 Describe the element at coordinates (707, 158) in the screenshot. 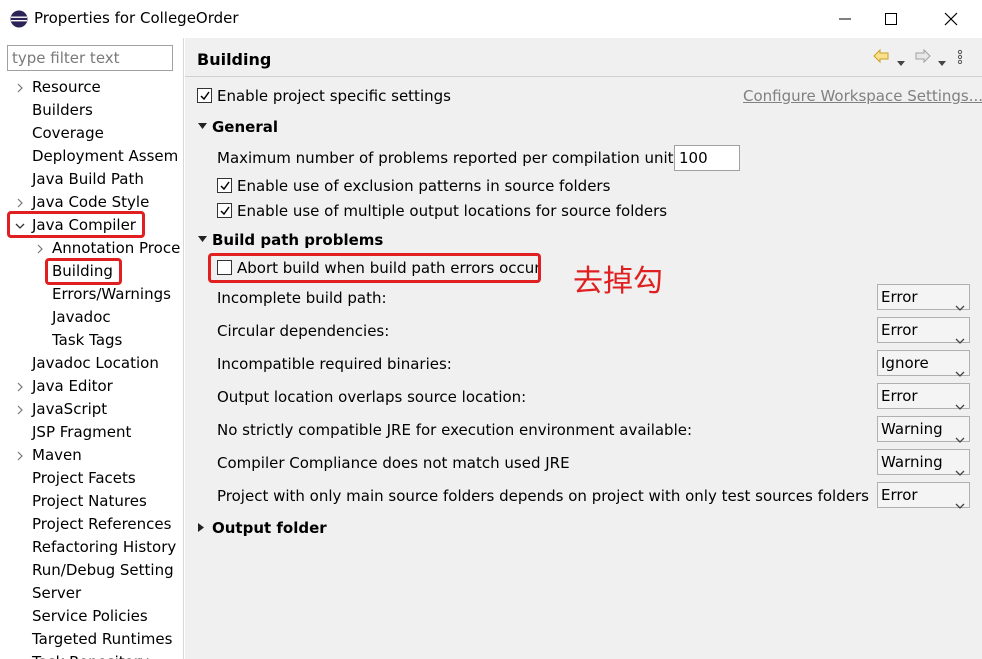

I see `max-problems-input: 100` at that location.